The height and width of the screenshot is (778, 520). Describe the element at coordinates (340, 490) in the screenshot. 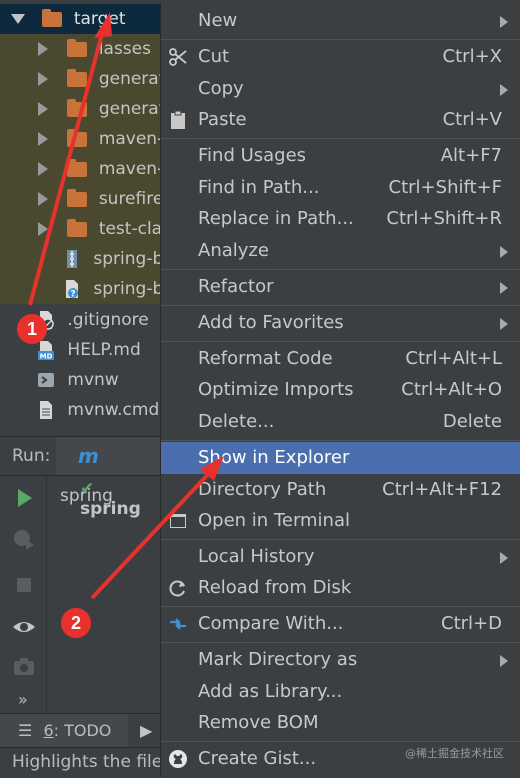

I see `menu-item-directory-path: Directory Path Ctrl+Alt+F12` at that location.